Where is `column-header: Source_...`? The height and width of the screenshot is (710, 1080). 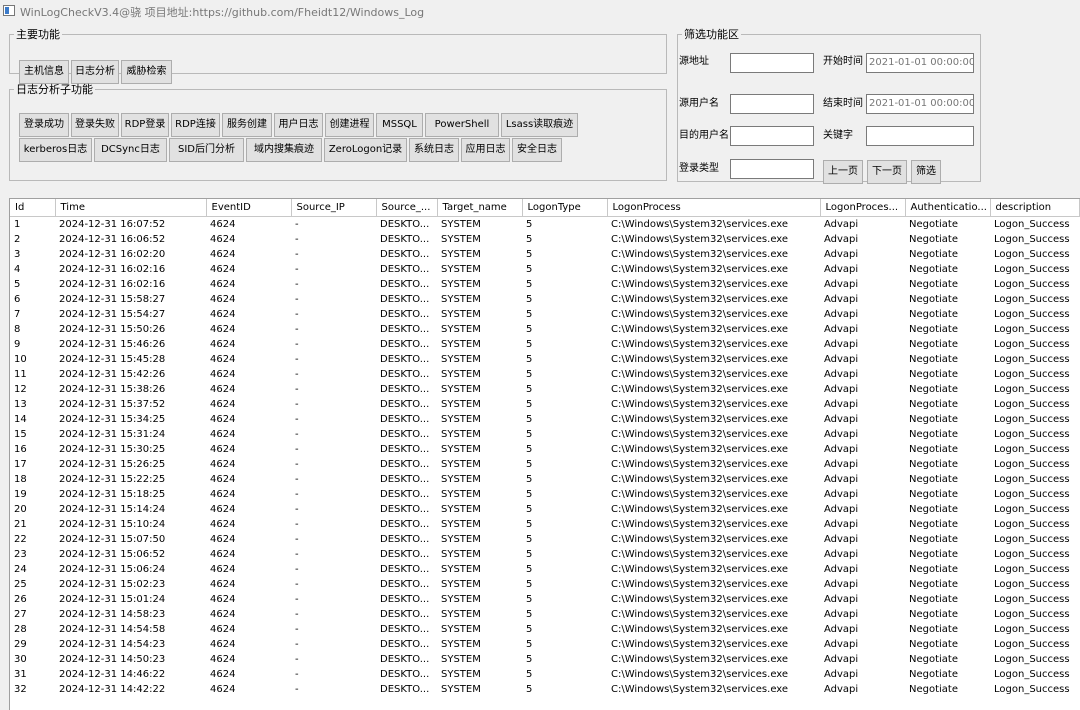 column-header: Source_... is located at coordinates (407, 208).